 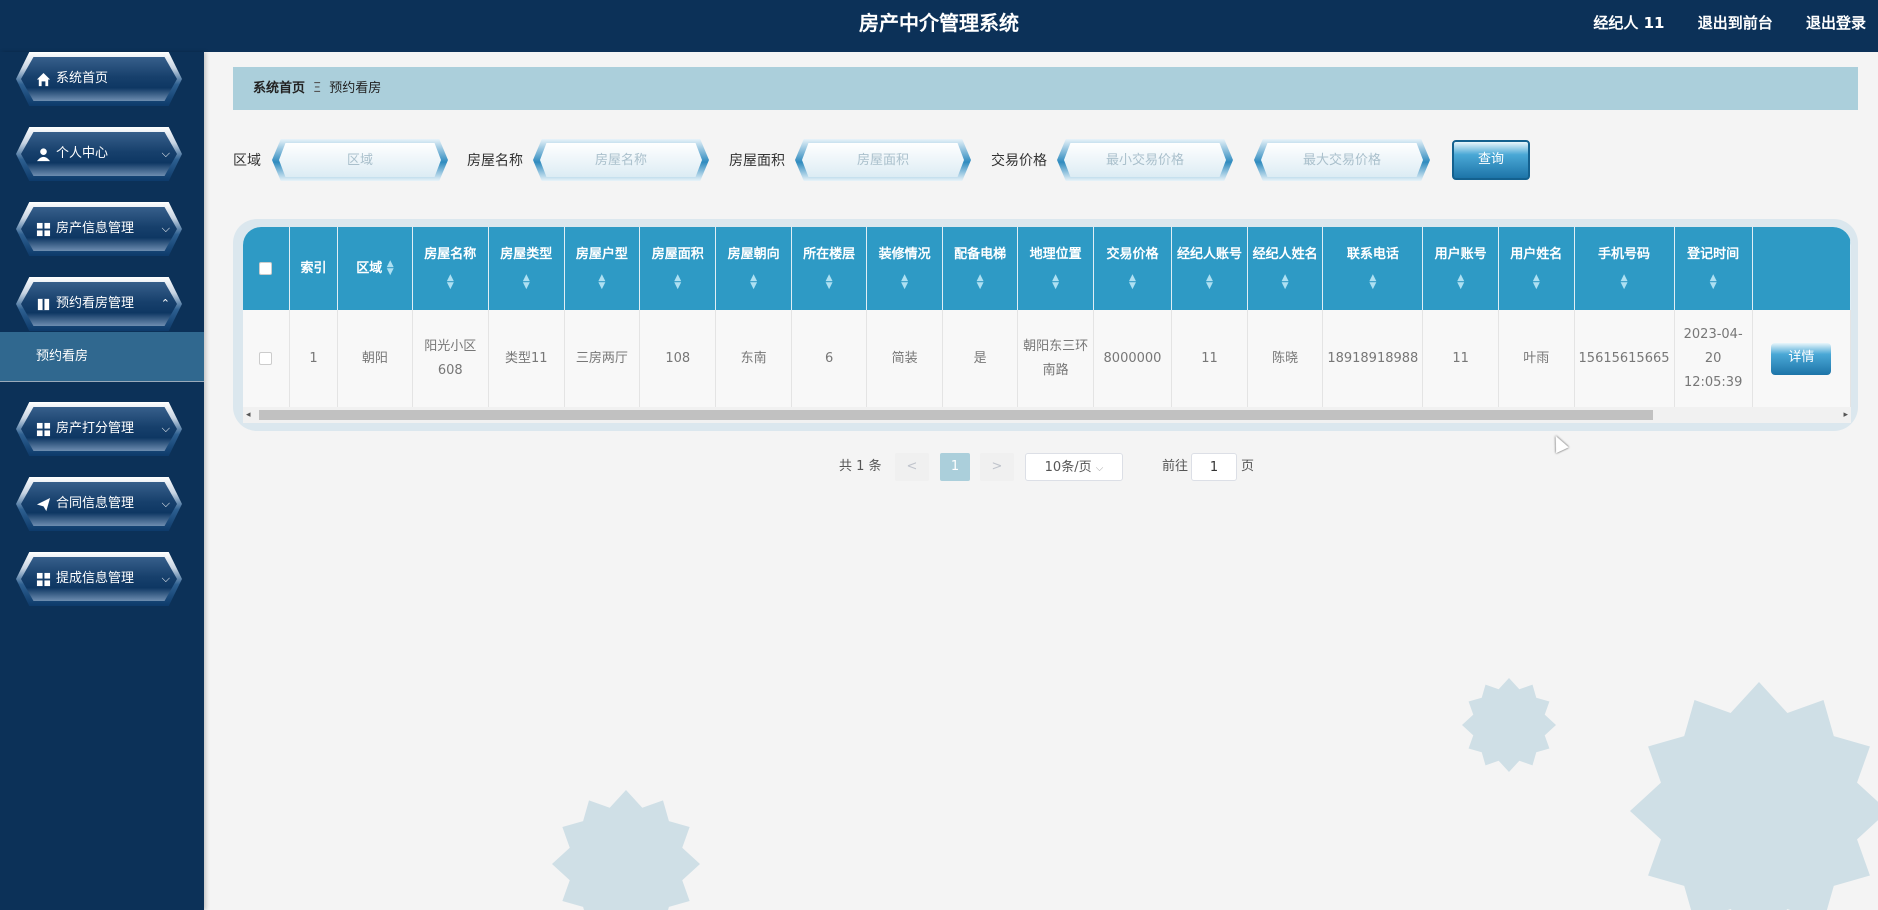 What do you see at coordinates (99, 579) in the screenshot?
I see `sidebar-item-commission-info: 提成信息管理 ⌵` at bounding box center [99, 579].